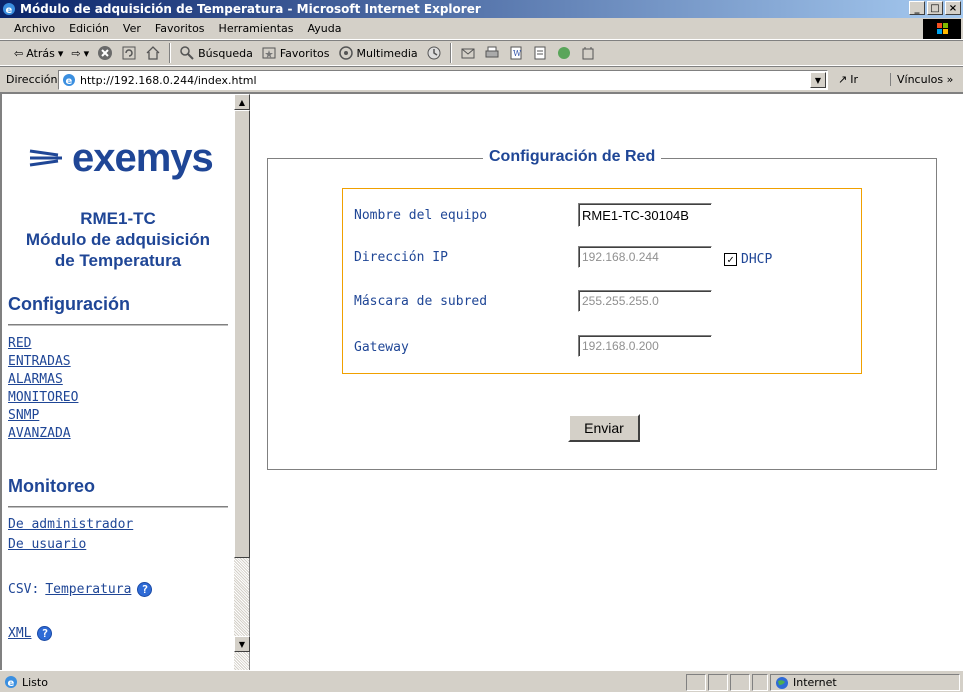 This screenshot has width=963, height=692. Describe the element at coordinates (153, 53) in the screenshot. I see `home-icon` at that location.